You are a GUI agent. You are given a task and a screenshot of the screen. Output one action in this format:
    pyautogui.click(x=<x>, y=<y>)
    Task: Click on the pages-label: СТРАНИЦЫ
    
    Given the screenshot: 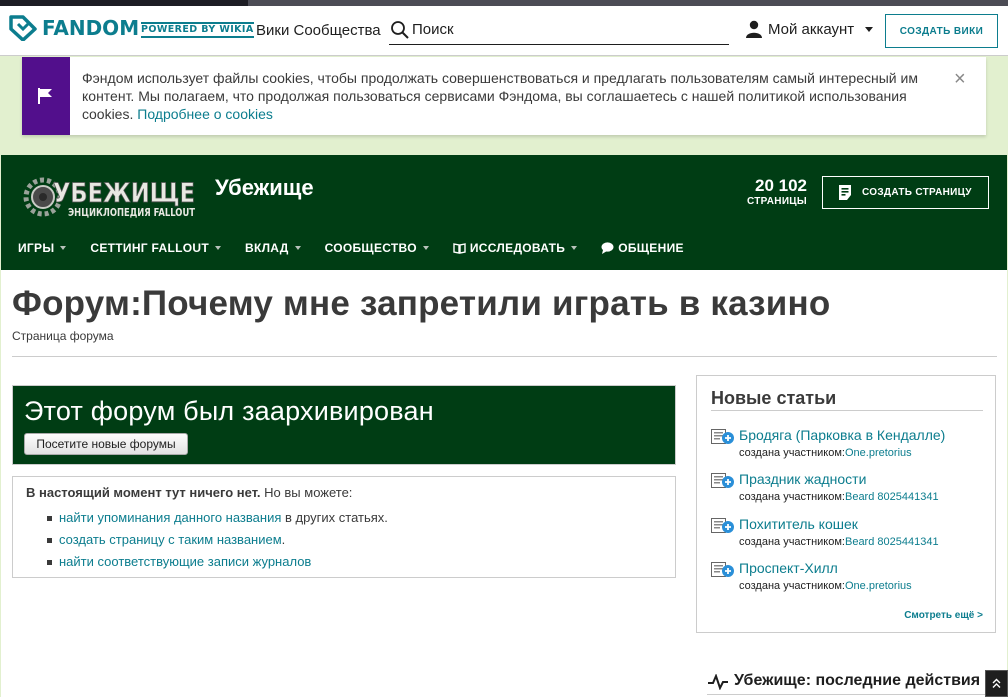 What is the action you would take?
    pyautogui.click(x=777, y=201)
    